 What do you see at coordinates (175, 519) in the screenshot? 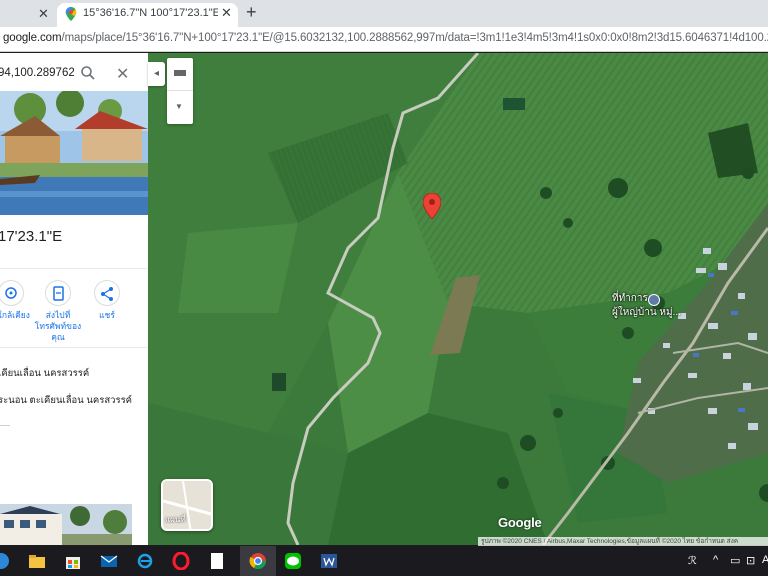
I see `map-type-label: แผนที่` at bounding box center [175, 519].